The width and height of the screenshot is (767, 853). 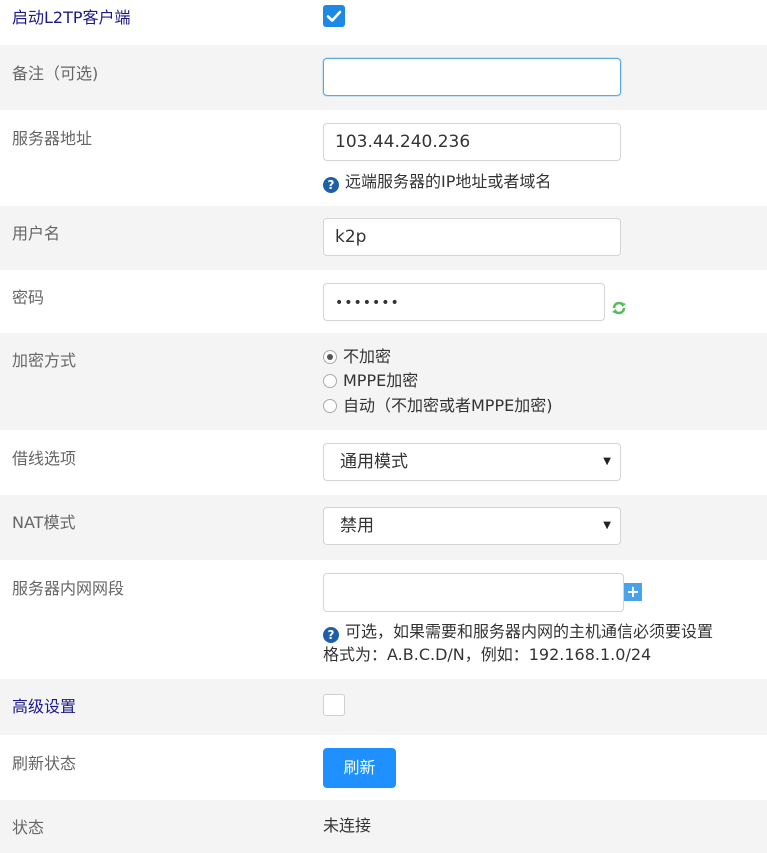 I want to click on subnet-help: ? 可选，如果需要和服务器内网的主机通信必须要设置, so click(x=518, y=632).